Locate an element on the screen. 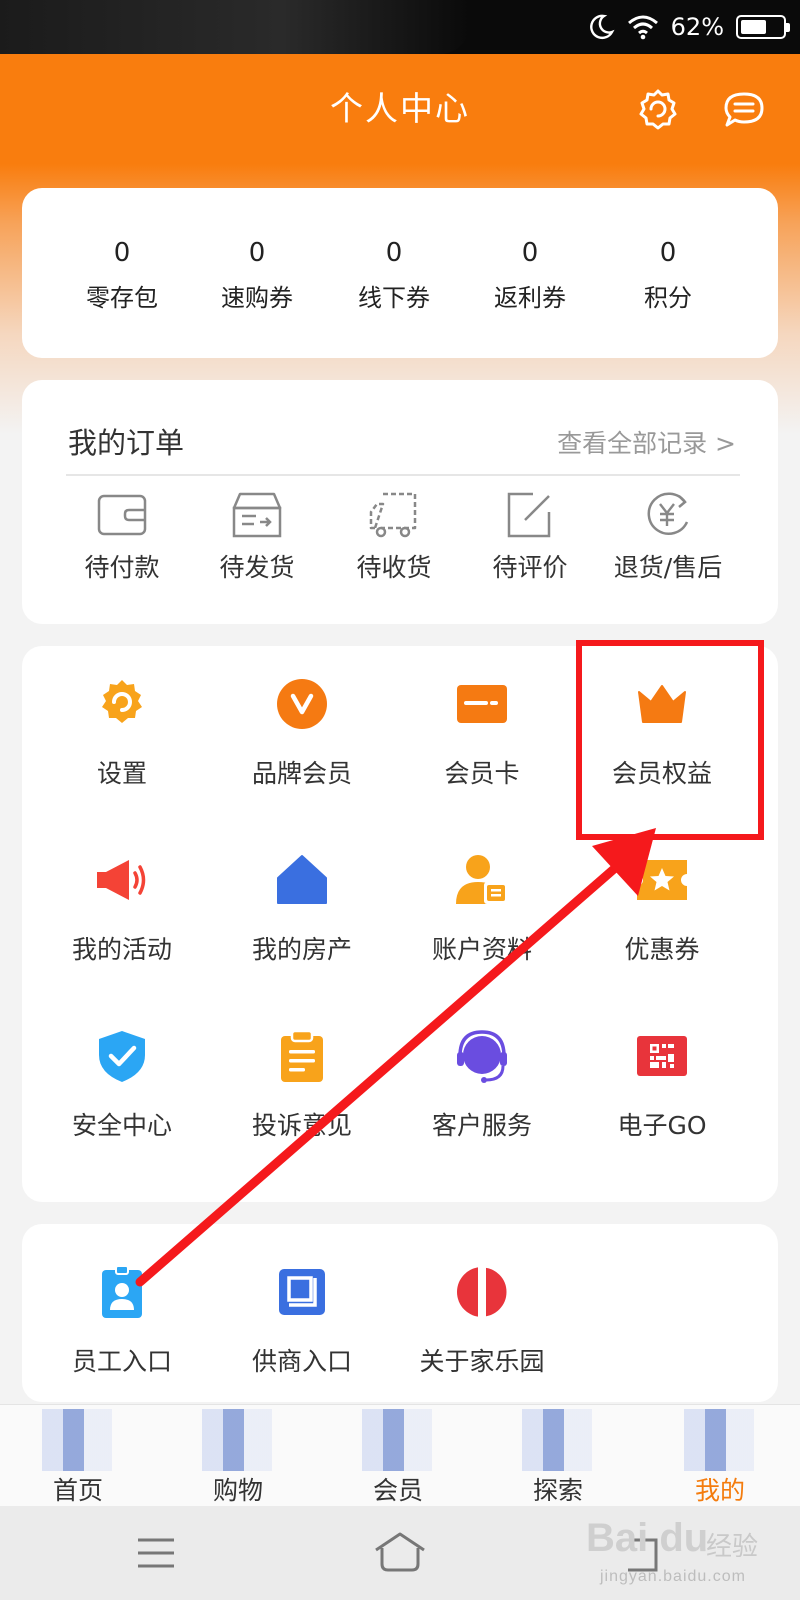  edit-icon is located at coordinates (529, 515).